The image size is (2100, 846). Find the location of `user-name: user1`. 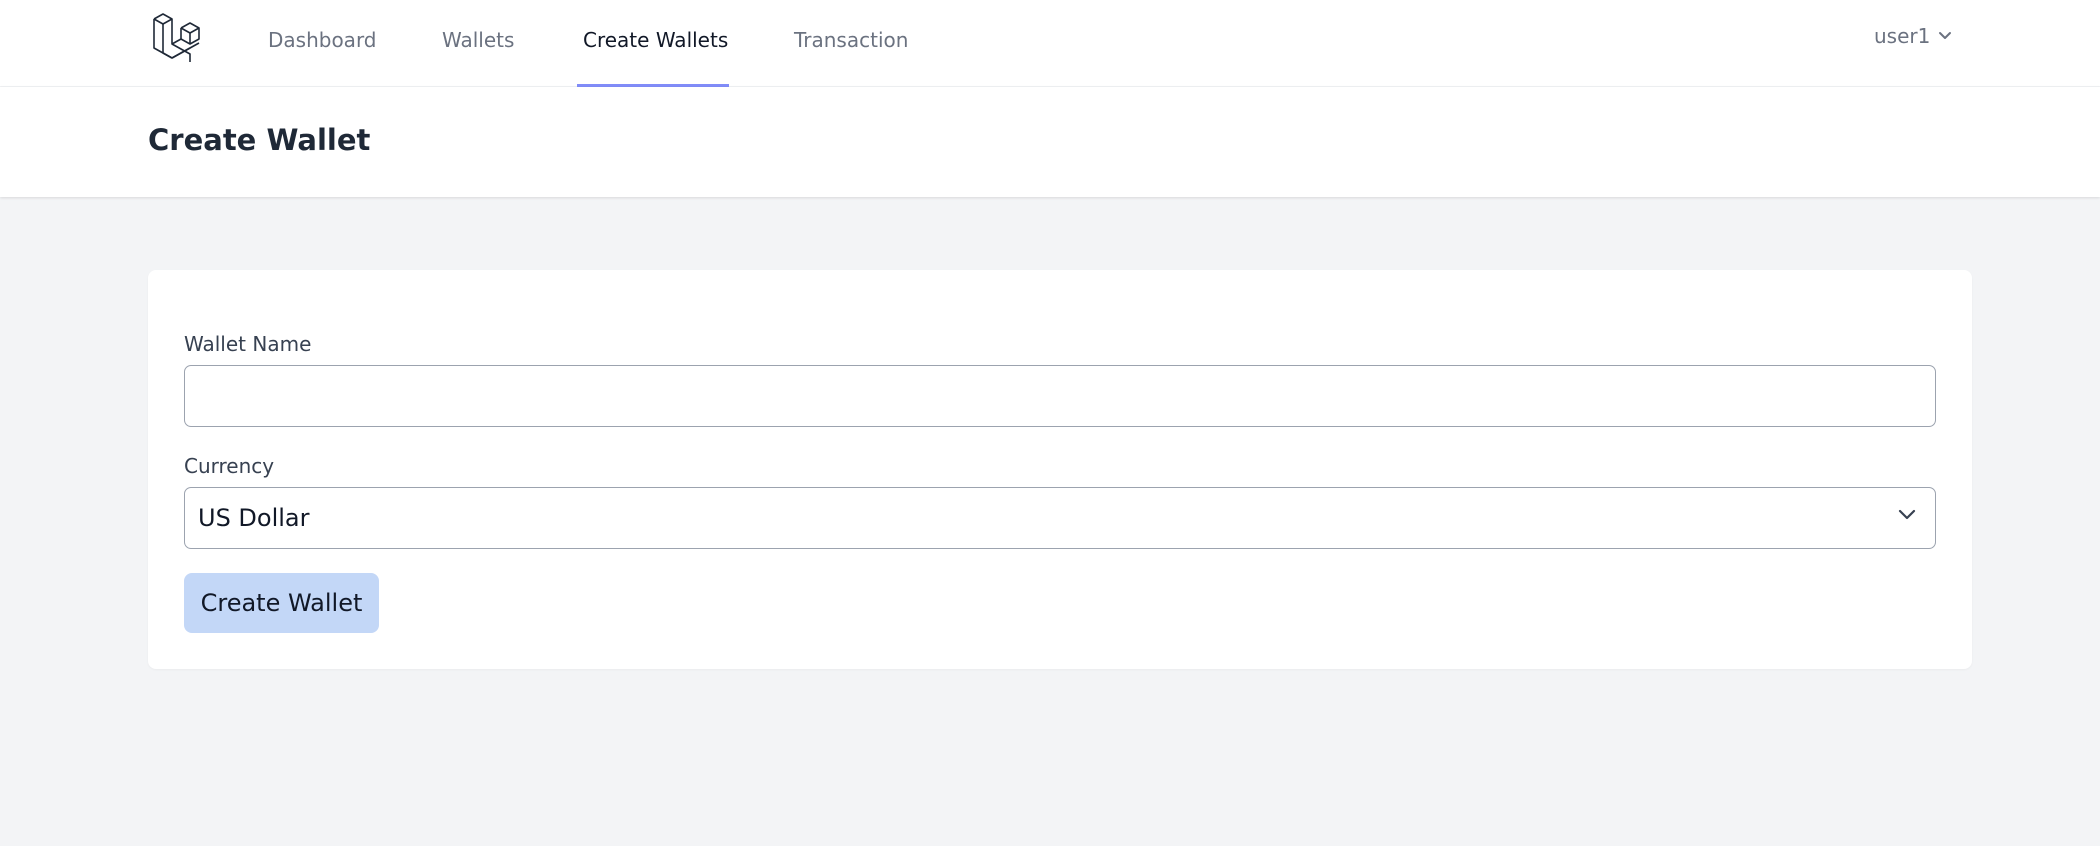

user-name: user1 is located at coordinates (1902, 36).